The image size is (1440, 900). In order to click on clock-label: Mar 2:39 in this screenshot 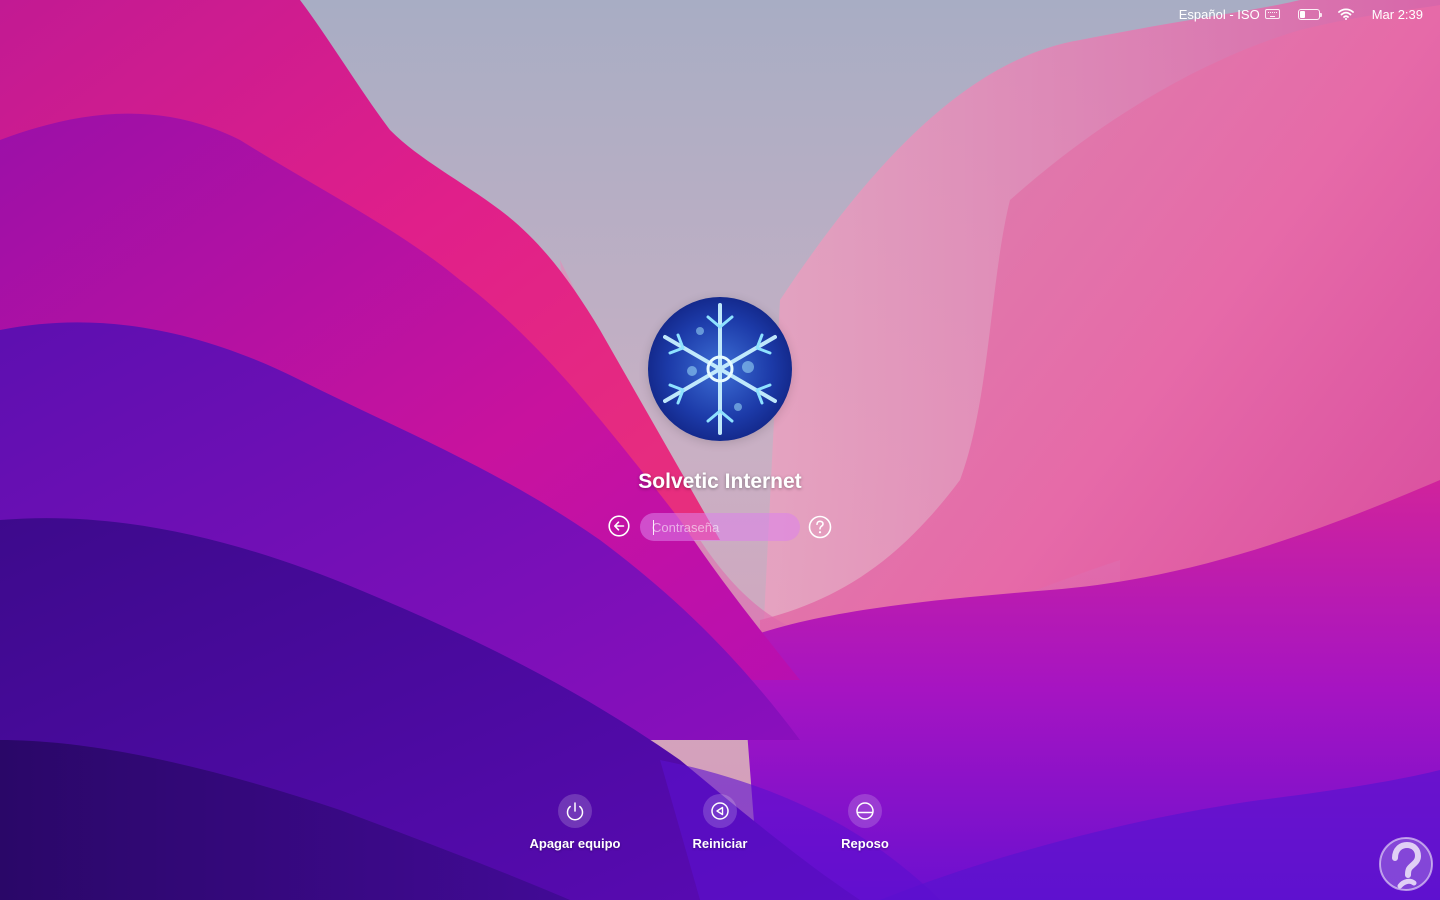, I will do `click(1397, 14)`.